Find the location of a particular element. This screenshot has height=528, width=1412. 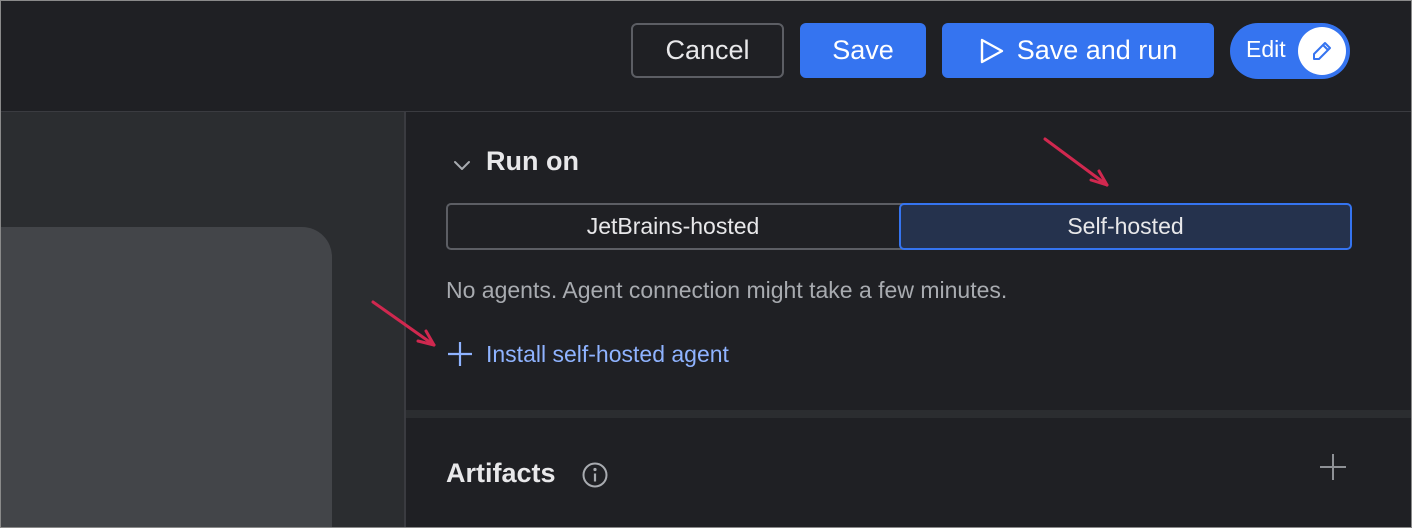

edit-mode-toggle: Edit is located at coordinates (1290, 51).